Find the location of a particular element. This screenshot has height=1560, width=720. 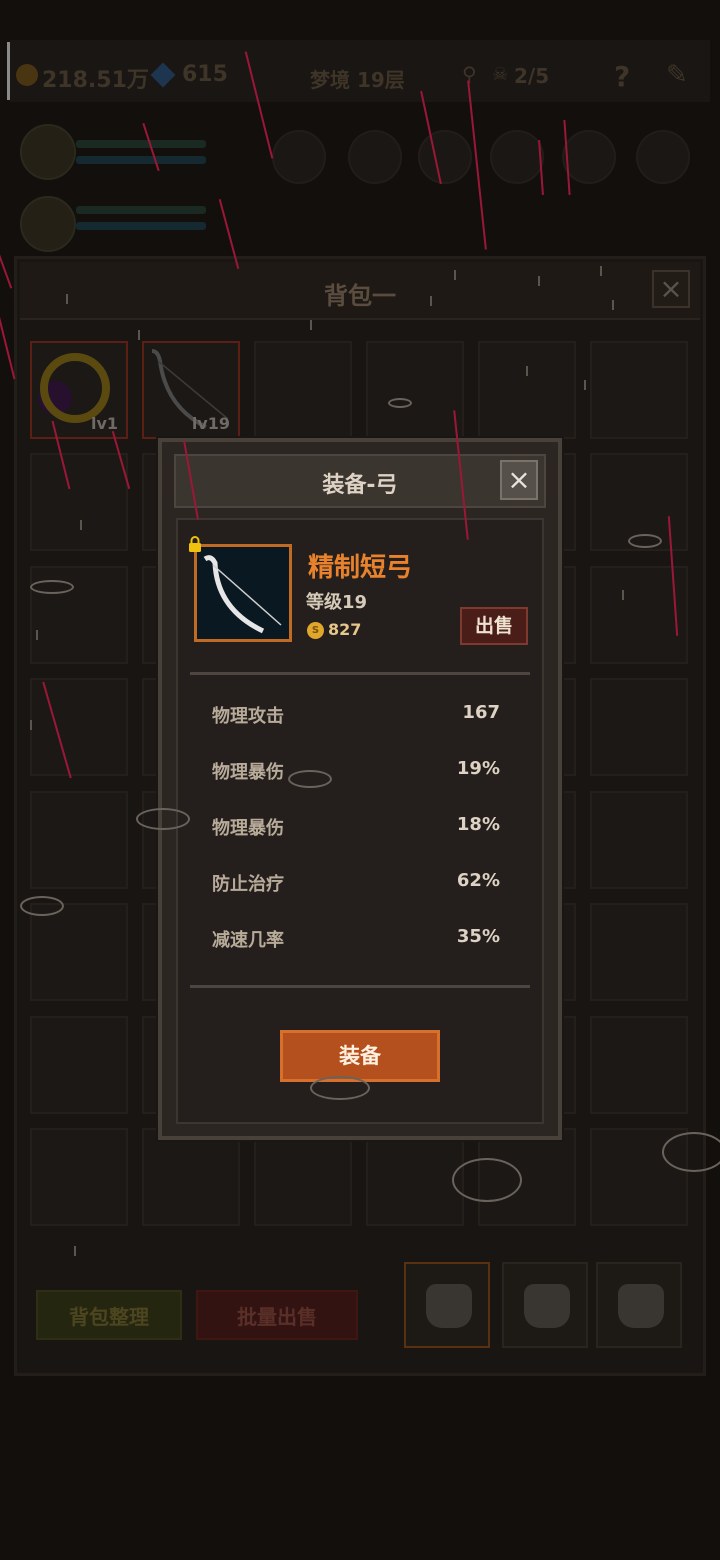

item-icon-frame is located at coordinates (243, 593).